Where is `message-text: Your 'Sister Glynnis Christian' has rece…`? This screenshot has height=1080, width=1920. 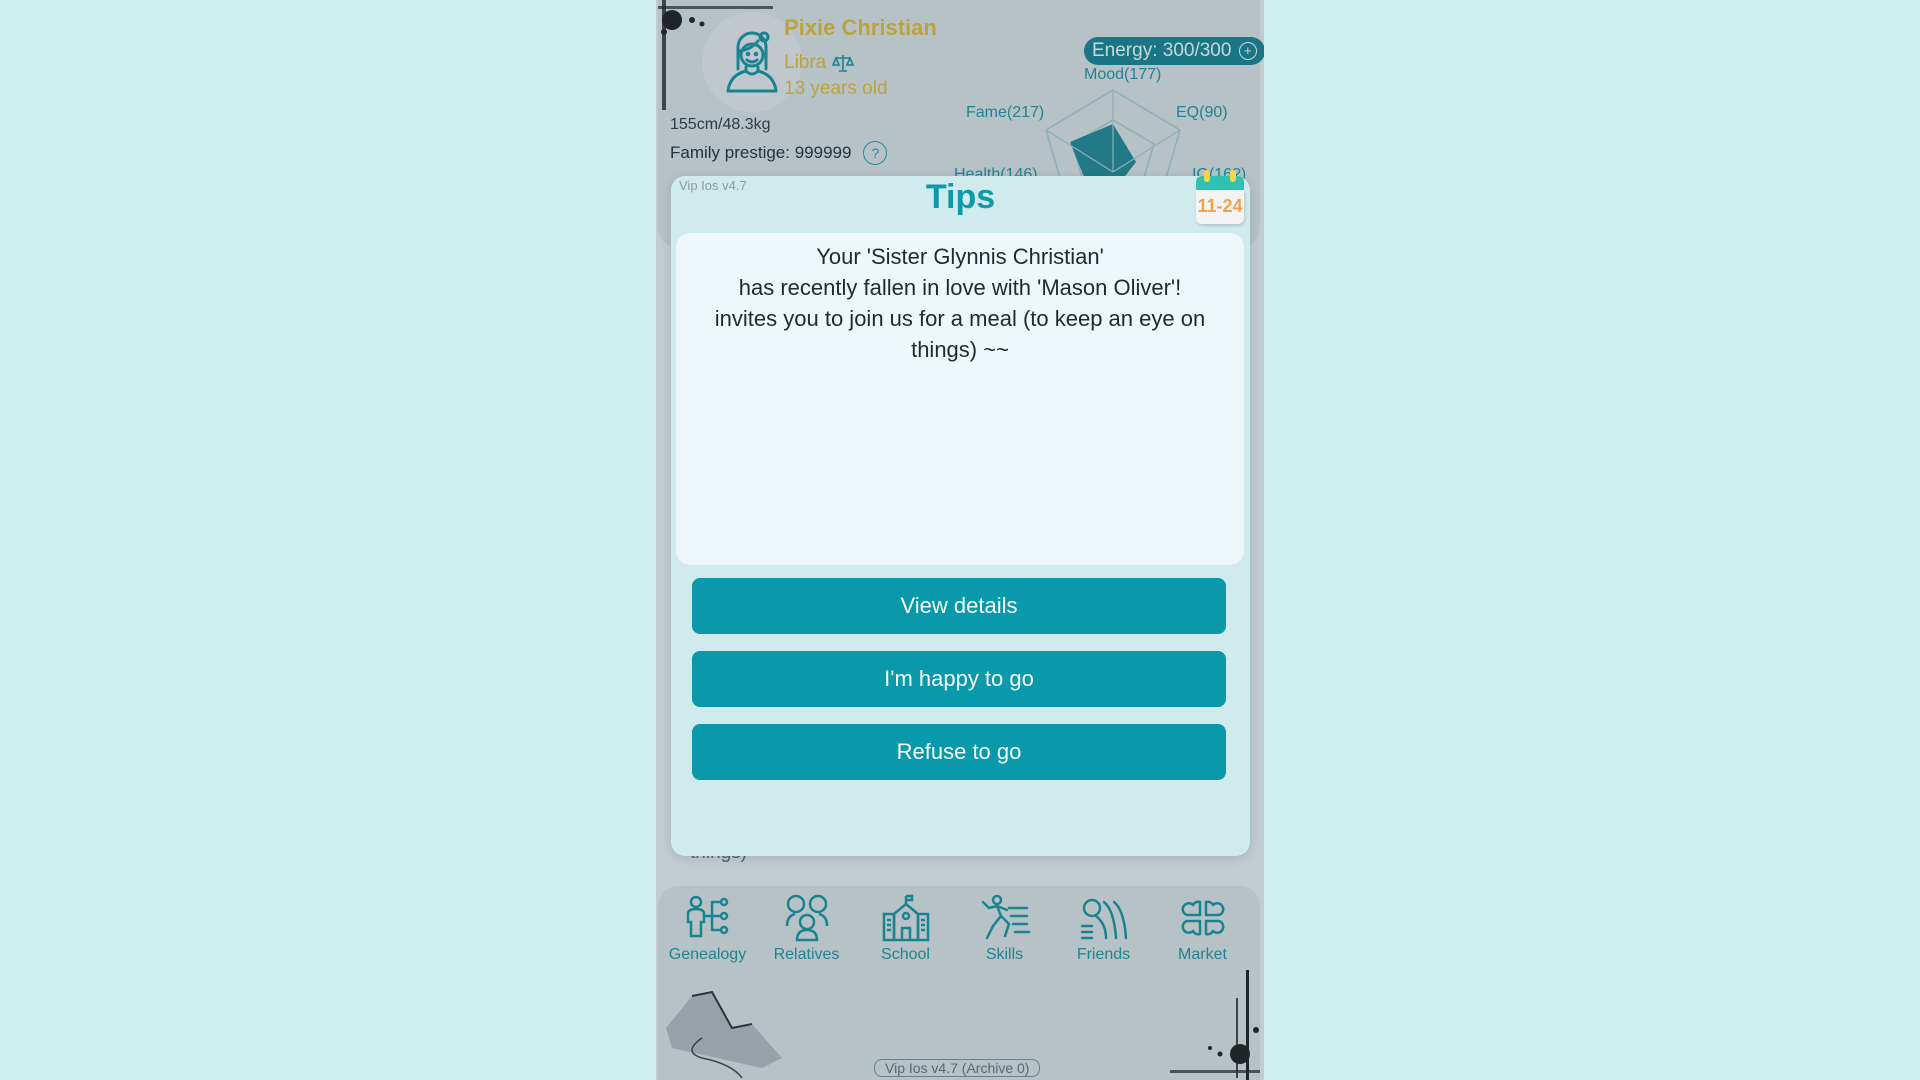
message-text: Your 'Sister Glynnis Christian' has rece… is located at coordinates (960, 299).